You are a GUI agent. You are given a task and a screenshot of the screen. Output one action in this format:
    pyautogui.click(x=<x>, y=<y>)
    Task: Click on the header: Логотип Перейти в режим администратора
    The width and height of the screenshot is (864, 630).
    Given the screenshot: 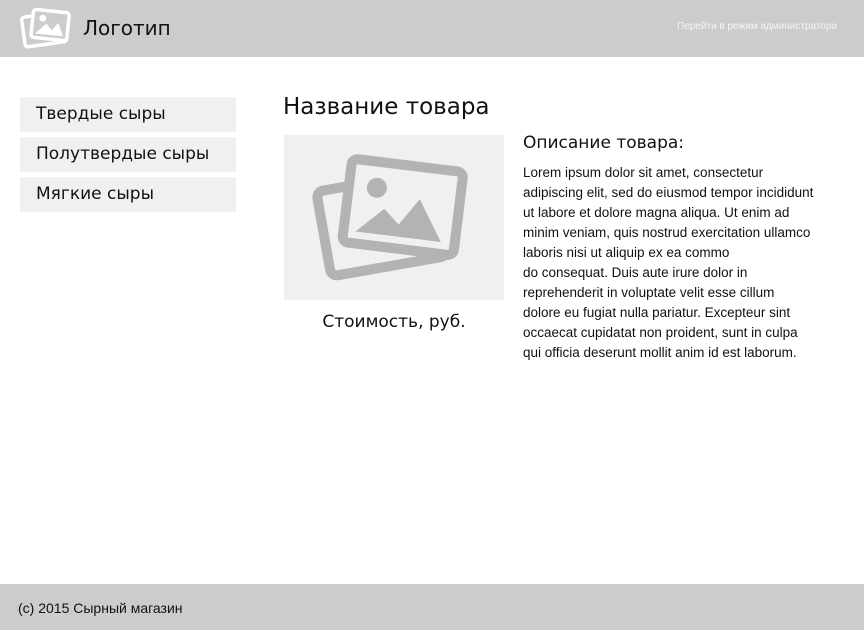 What is the action you would take?
    pyautogui.click(x=432, y=28)
    